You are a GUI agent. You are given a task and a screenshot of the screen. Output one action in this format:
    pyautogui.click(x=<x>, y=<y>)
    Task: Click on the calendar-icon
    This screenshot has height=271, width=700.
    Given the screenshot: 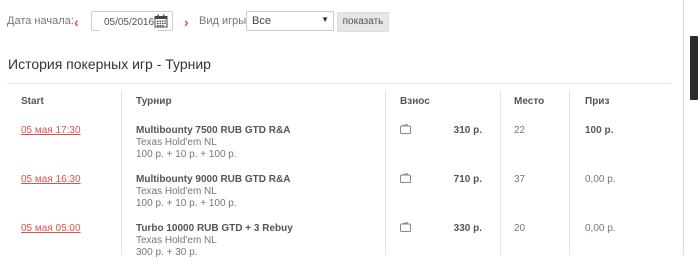 What is the action you would take?
    pyautogui.click(x=161, y=21)
    